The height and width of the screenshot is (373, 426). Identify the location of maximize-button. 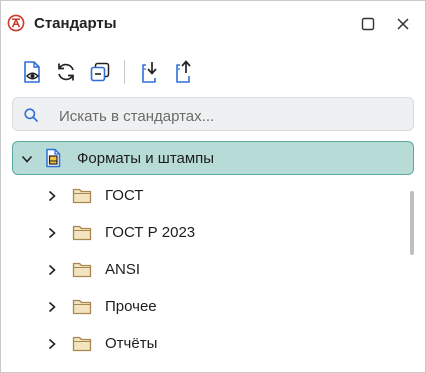
(368, 24).